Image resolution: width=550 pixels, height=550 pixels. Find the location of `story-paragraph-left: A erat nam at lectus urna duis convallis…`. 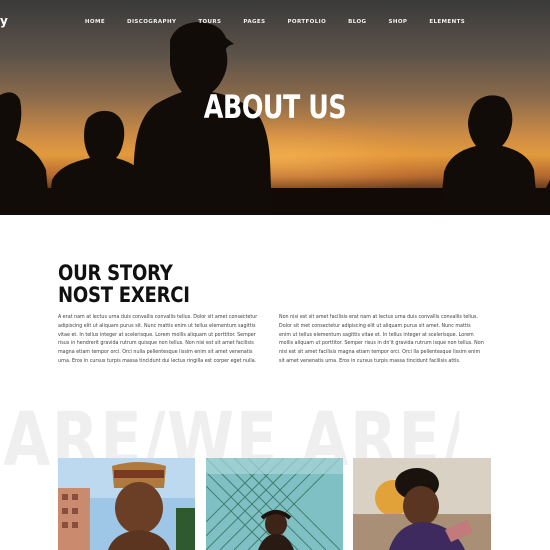

story-paragraph-left: A erat nam at lectus urna duis convallis… is located at coordinates (158, 339).